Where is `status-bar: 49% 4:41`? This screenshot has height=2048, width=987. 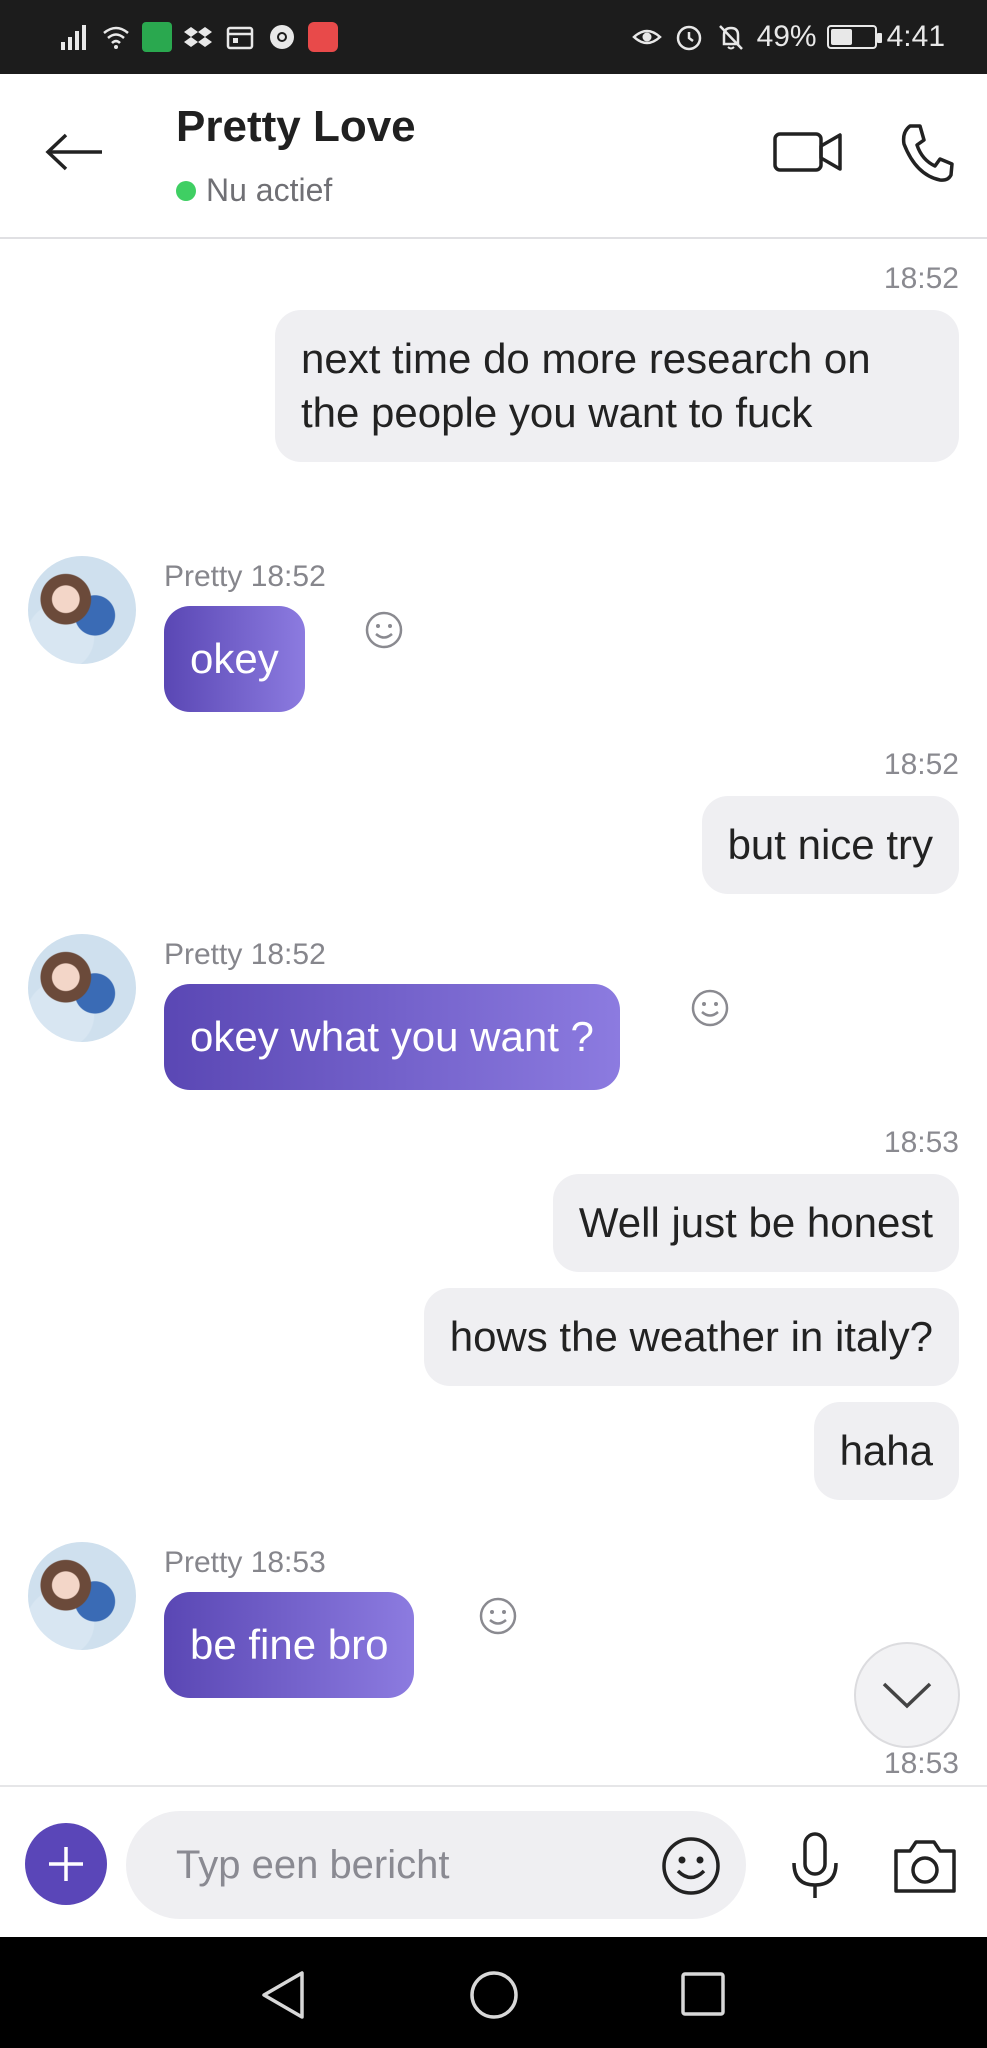 status-bar: 49% 4:41 is located at coordinates (493, 37).